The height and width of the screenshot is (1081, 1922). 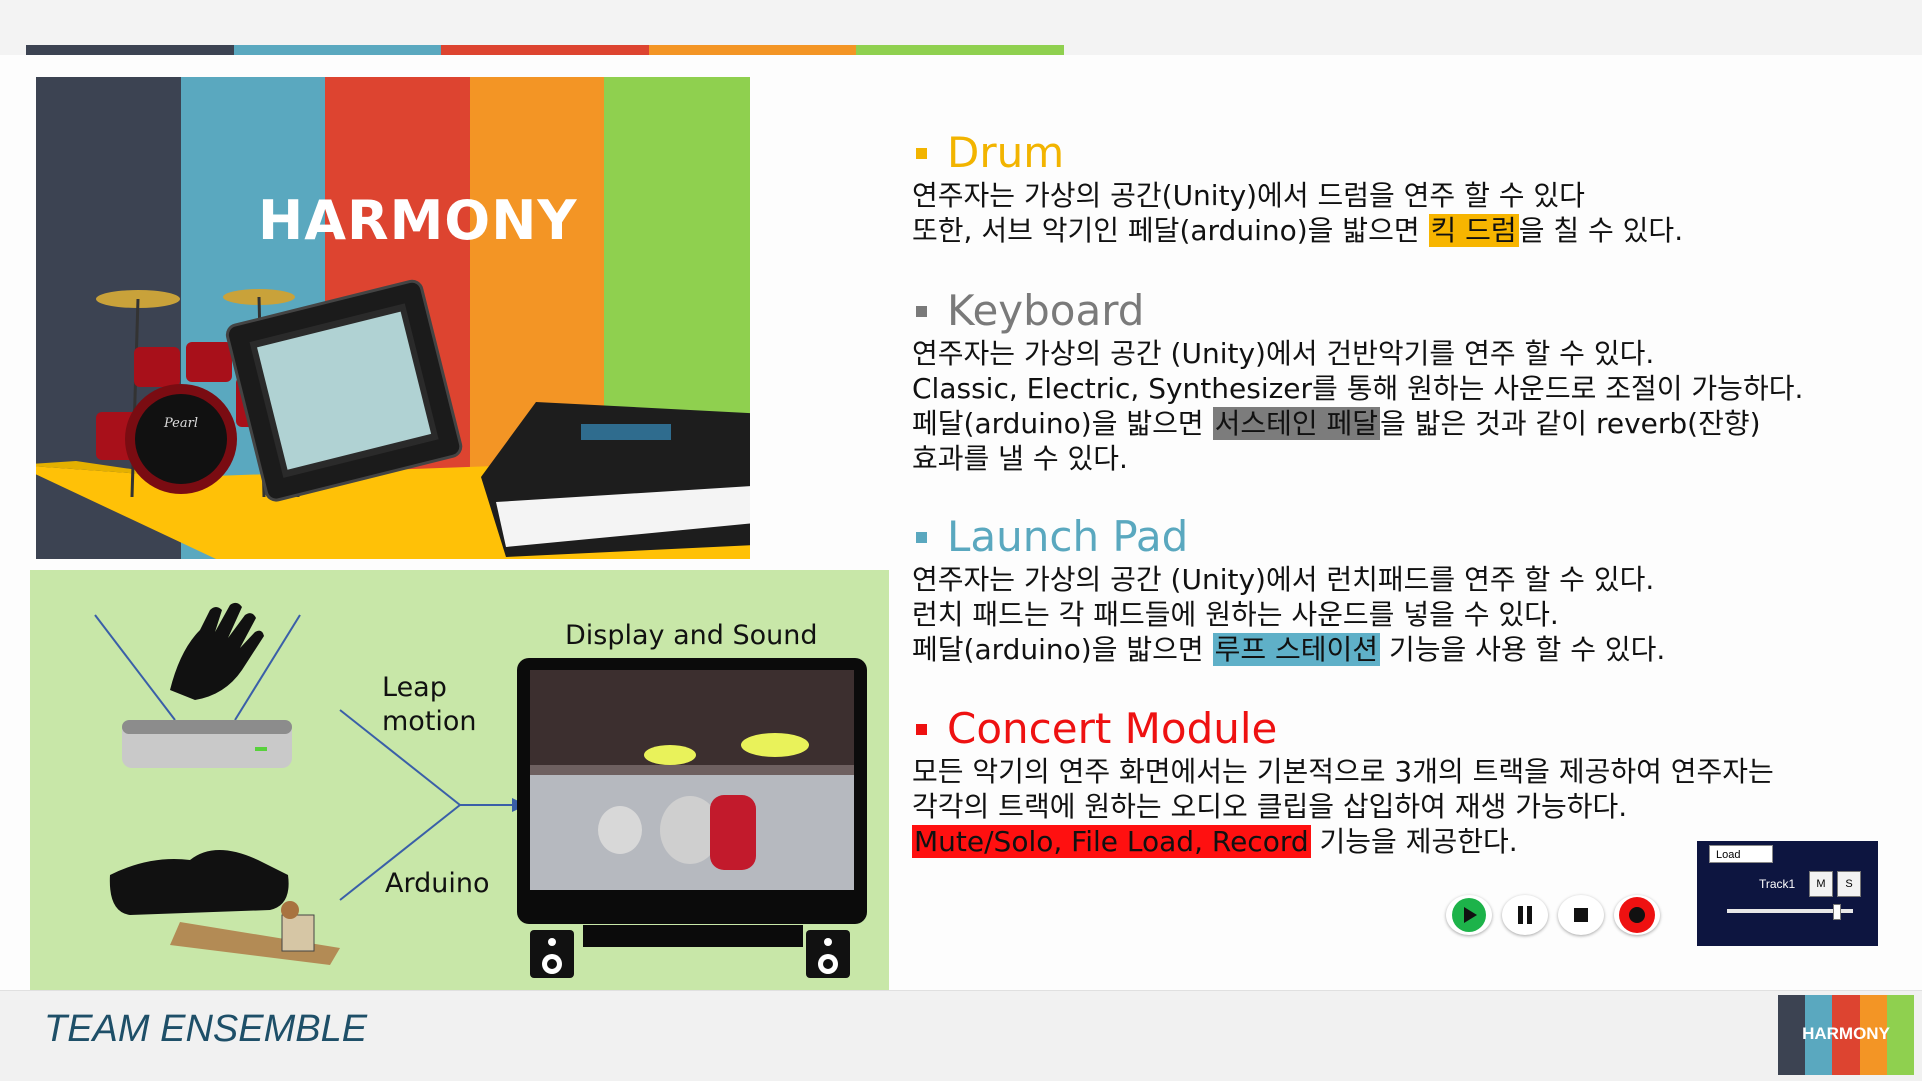 I want to click on keyboard-line-4: 효과를 낼 수 있다., so click(x=1020, y=458).